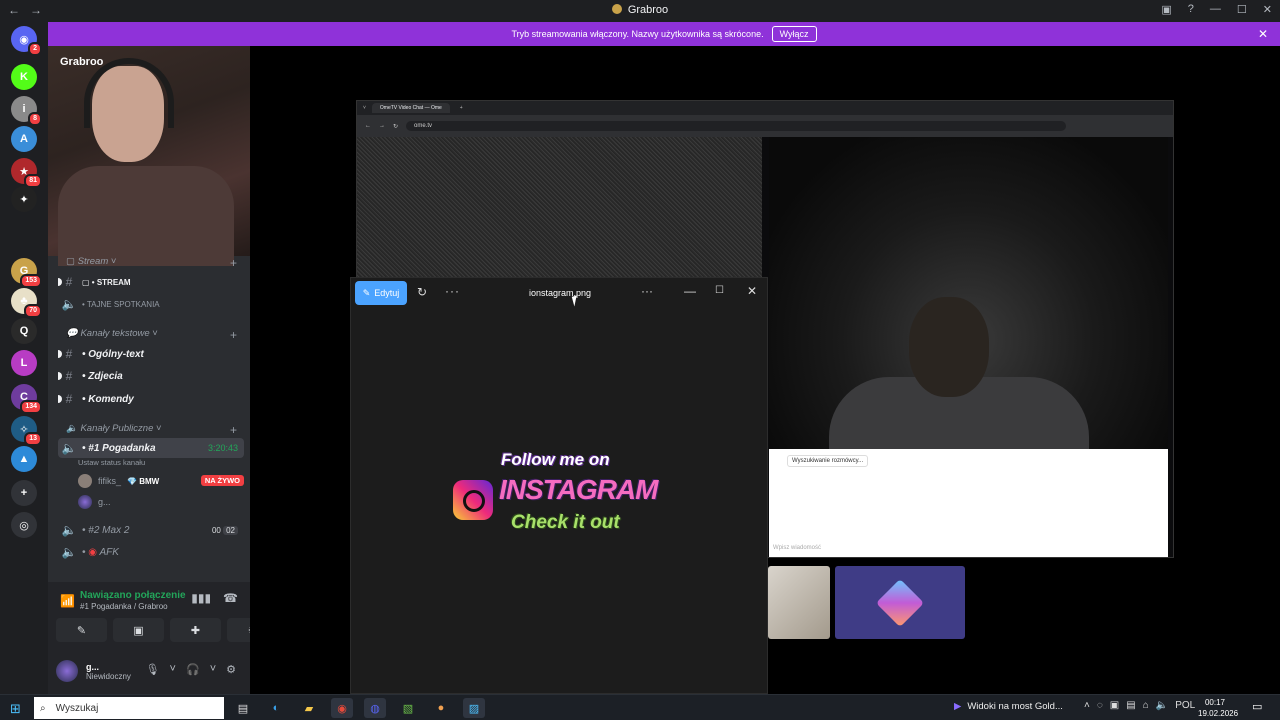 The image size is (1280, 720). Describe the element at coordinates (1185, 705) in the screenshot. I see `language-indicator: POL` at that location.